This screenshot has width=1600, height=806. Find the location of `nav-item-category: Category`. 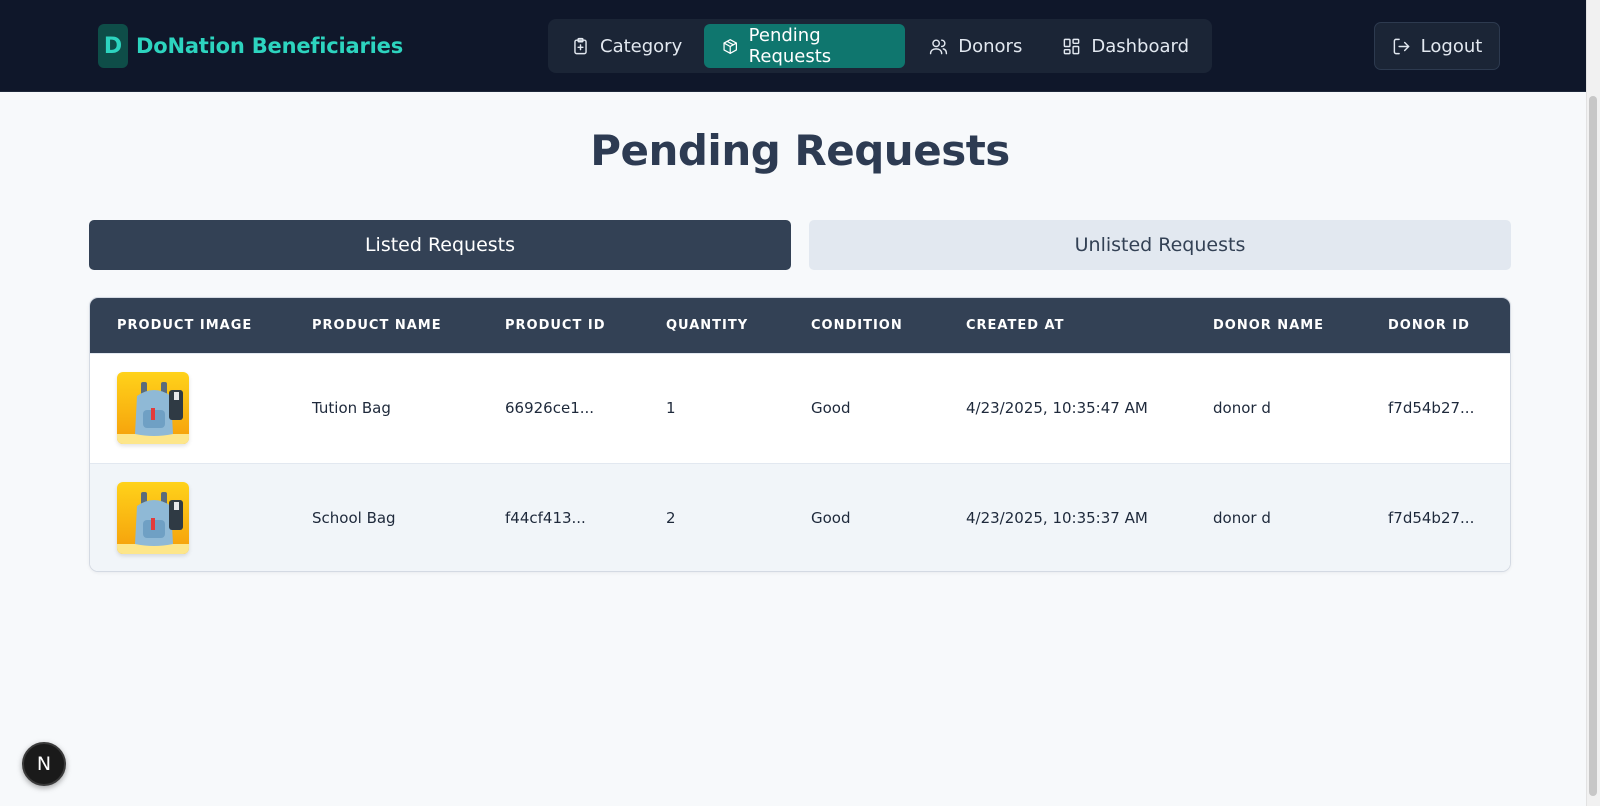

nav-item-category: Category is located at coordinates (626, 46).